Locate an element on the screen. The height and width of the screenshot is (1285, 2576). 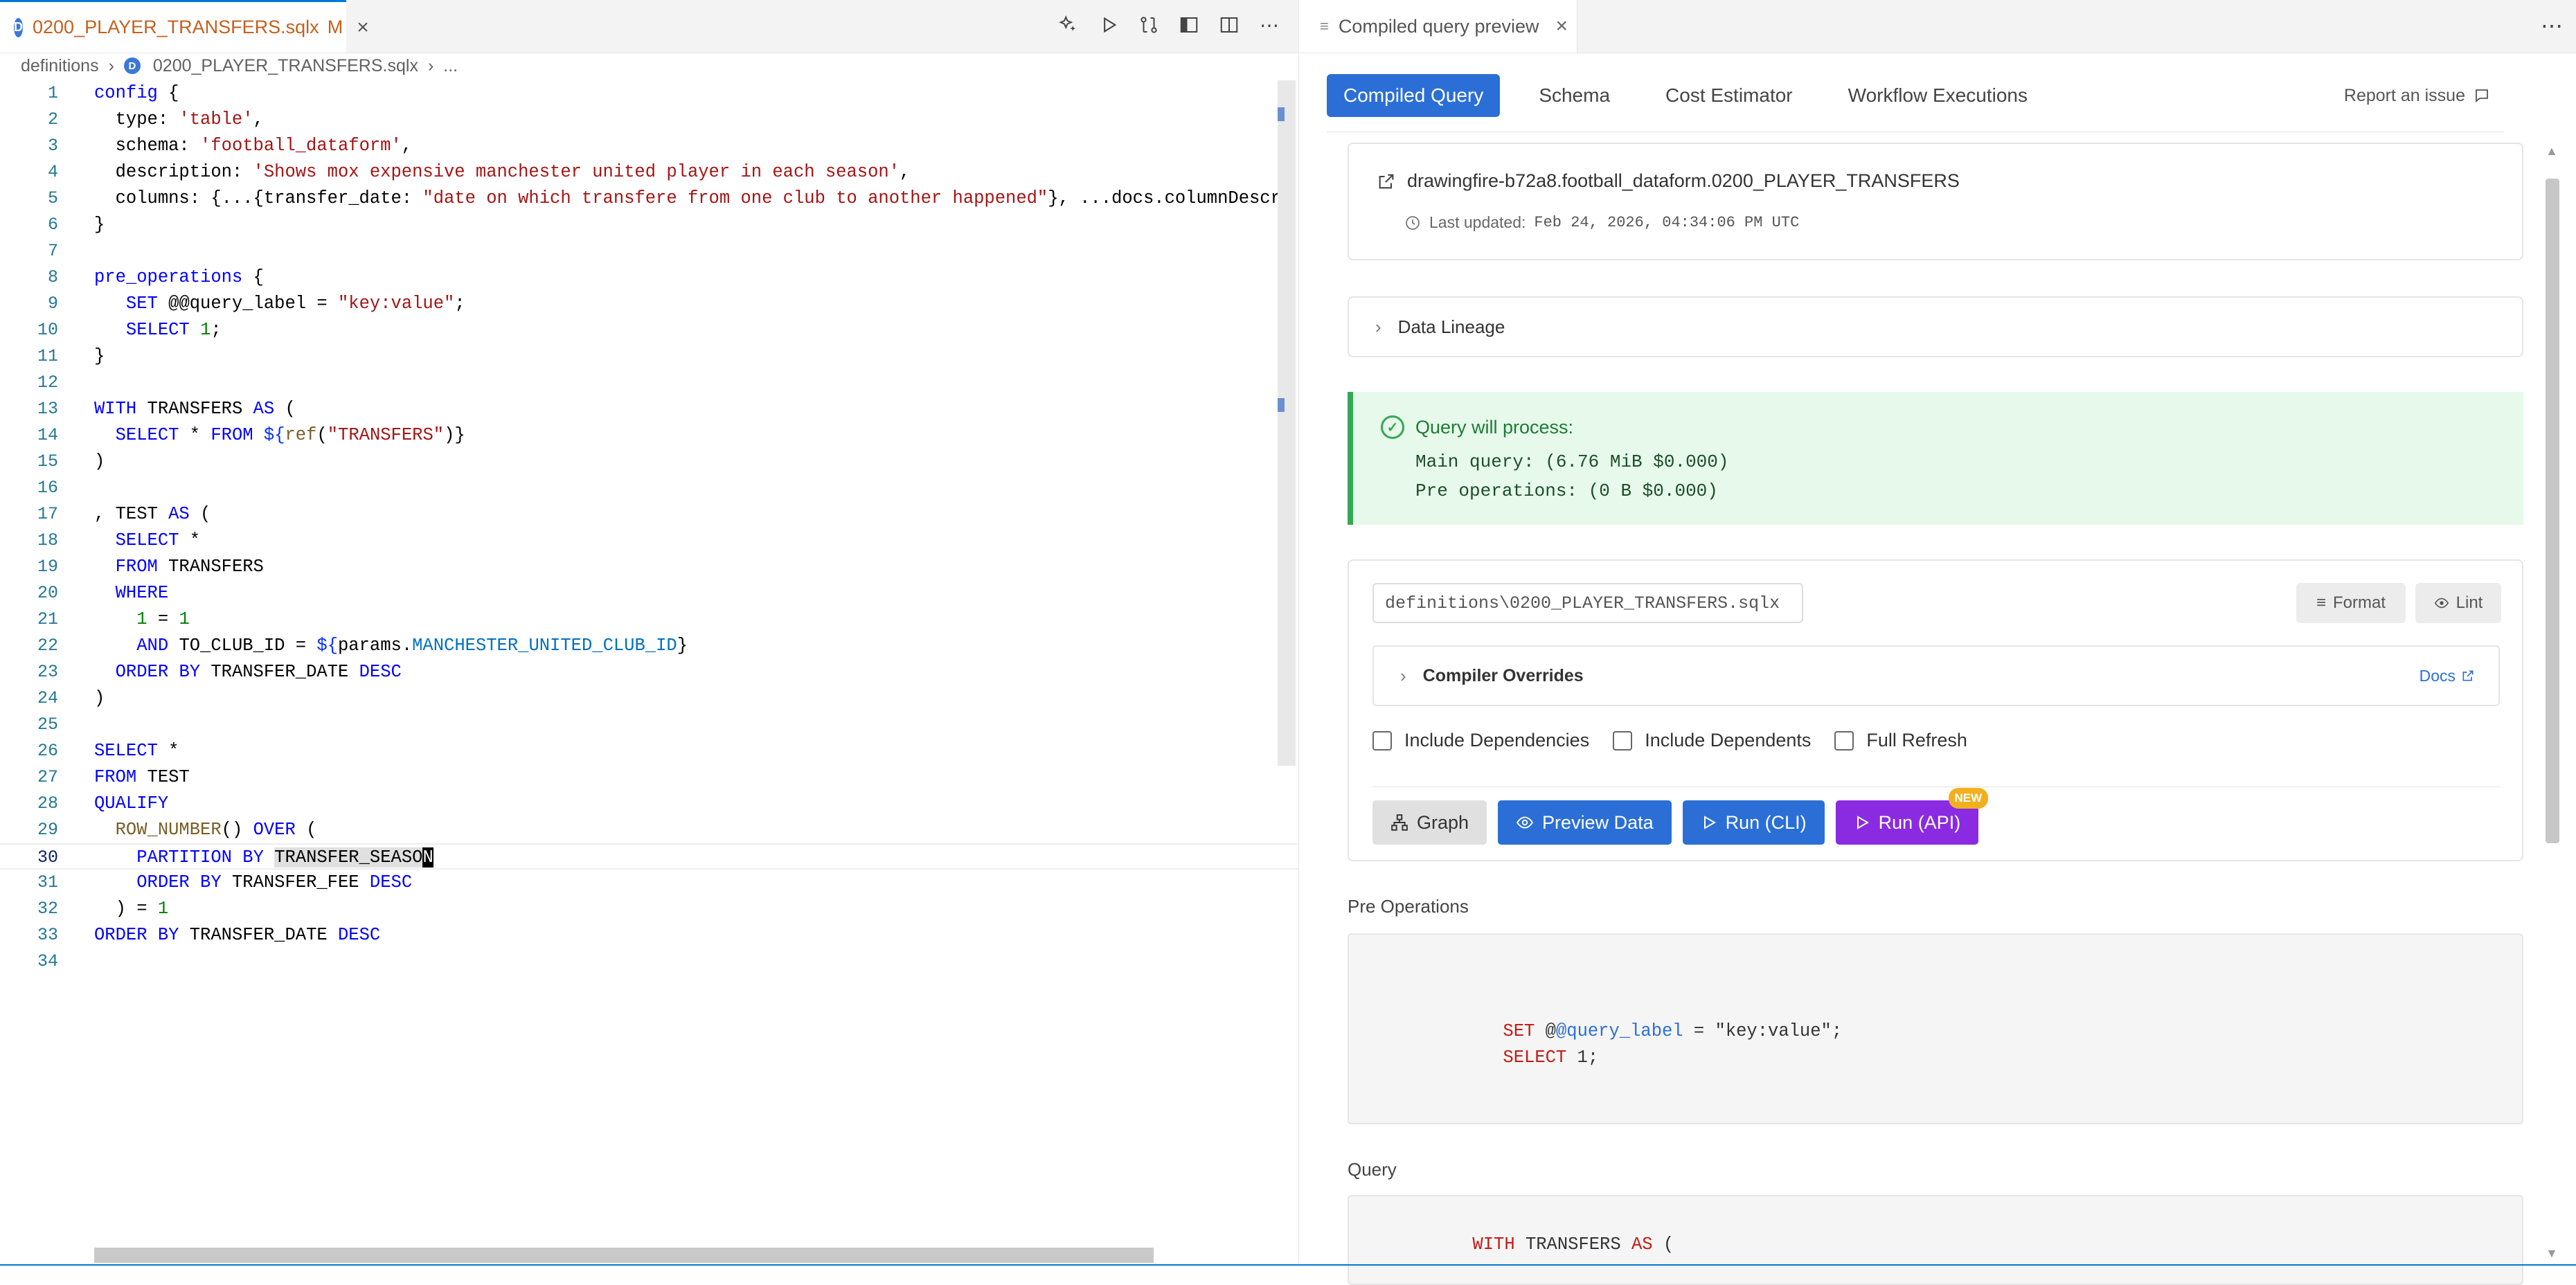
tab-compiled-query: Compiled Query is located at coordinates (1414, 95).